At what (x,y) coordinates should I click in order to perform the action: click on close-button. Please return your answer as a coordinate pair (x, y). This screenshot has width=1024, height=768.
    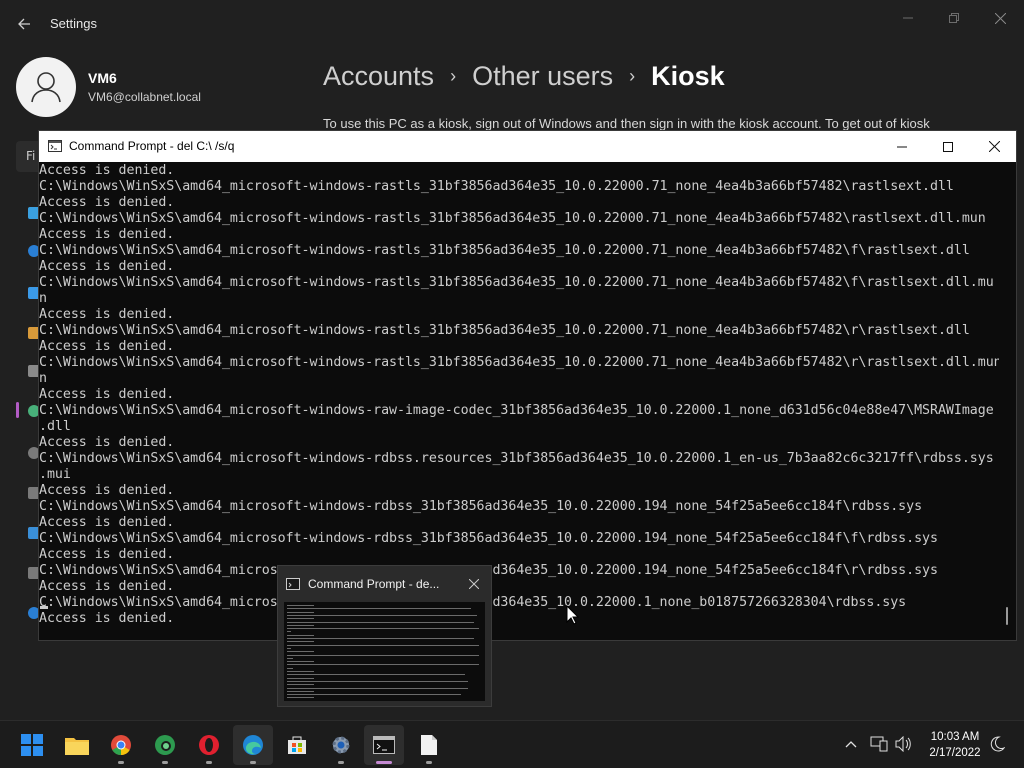
    Looking at the image, I should click on (1000, 18).